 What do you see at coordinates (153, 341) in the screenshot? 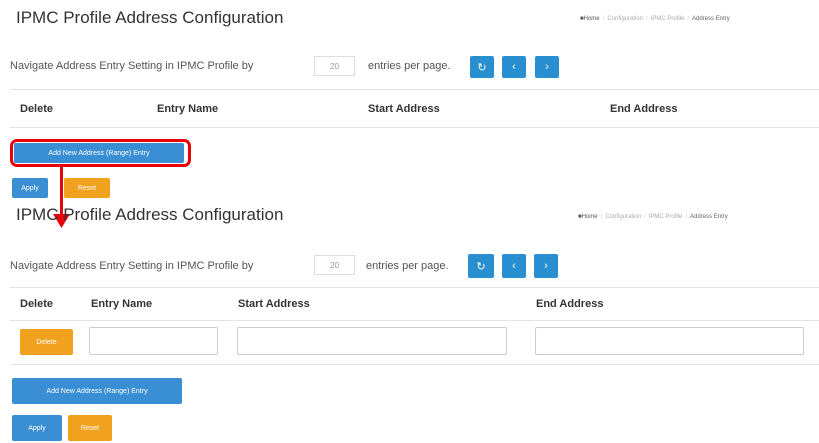
I see `entry-name-input` at bounding box center [153, 341].